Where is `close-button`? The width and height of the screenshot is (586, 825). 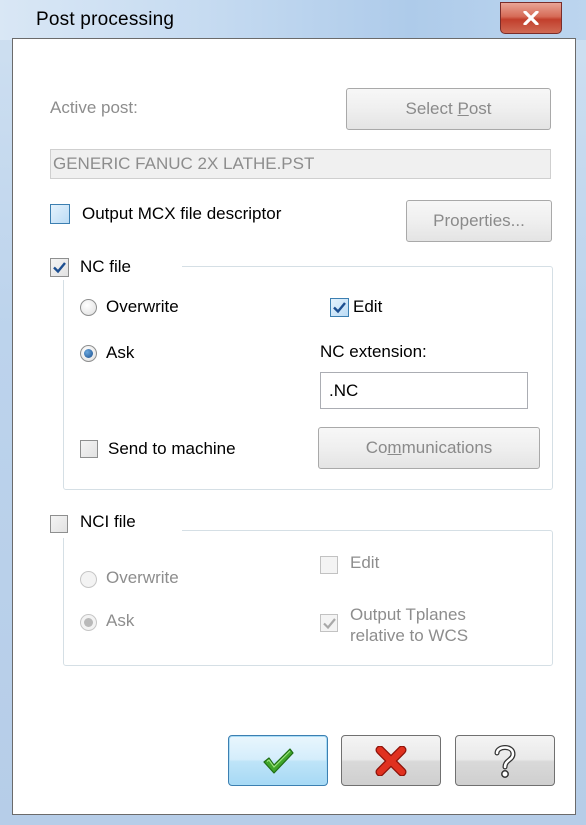
close-button is located at coordinates (531, 18).